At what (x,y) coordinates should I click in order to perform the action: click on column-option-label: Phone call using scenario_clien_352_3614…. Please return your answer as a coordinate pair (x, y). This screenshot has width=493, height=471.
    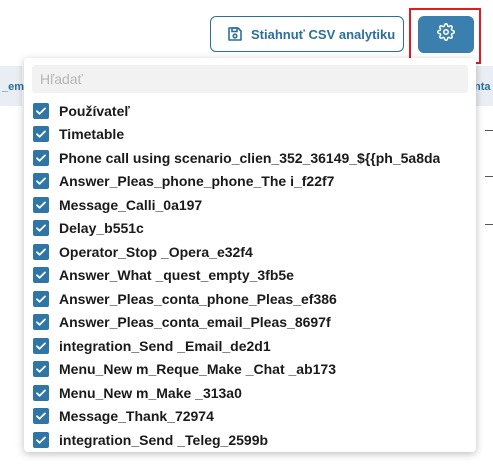
    Looking at the image, I should click on (250, 157).